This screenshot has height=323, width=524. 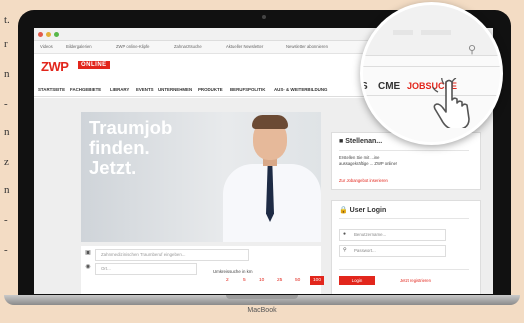 I want to click on briefcase-icon: ▣, so click(x=88, y=253).